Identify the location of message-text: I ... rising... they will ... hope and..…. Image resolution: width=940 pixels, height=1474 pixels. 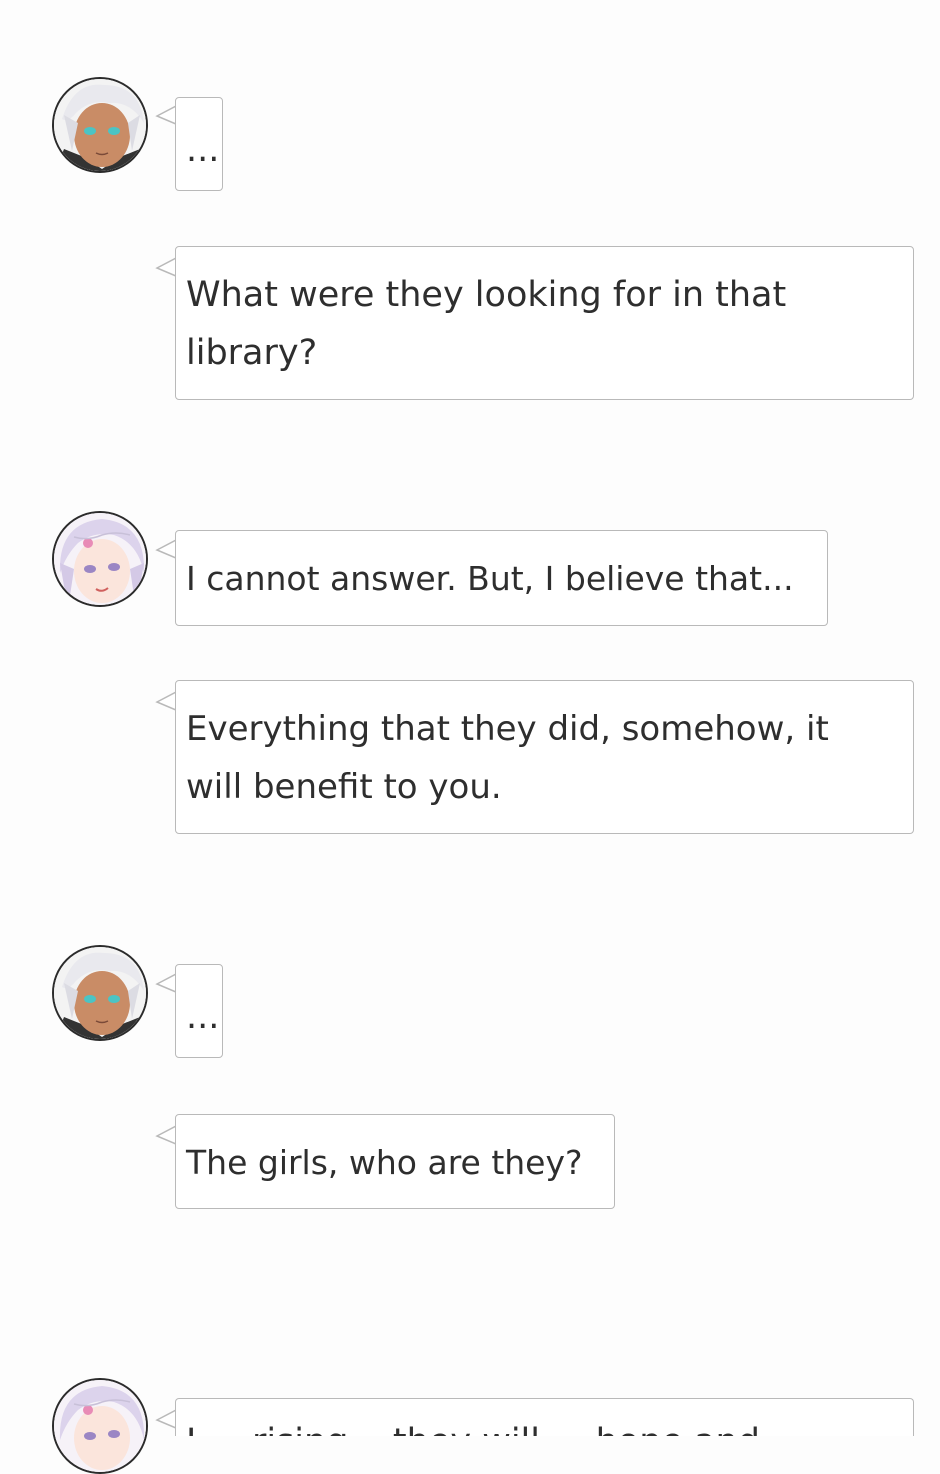
(489, 1429).